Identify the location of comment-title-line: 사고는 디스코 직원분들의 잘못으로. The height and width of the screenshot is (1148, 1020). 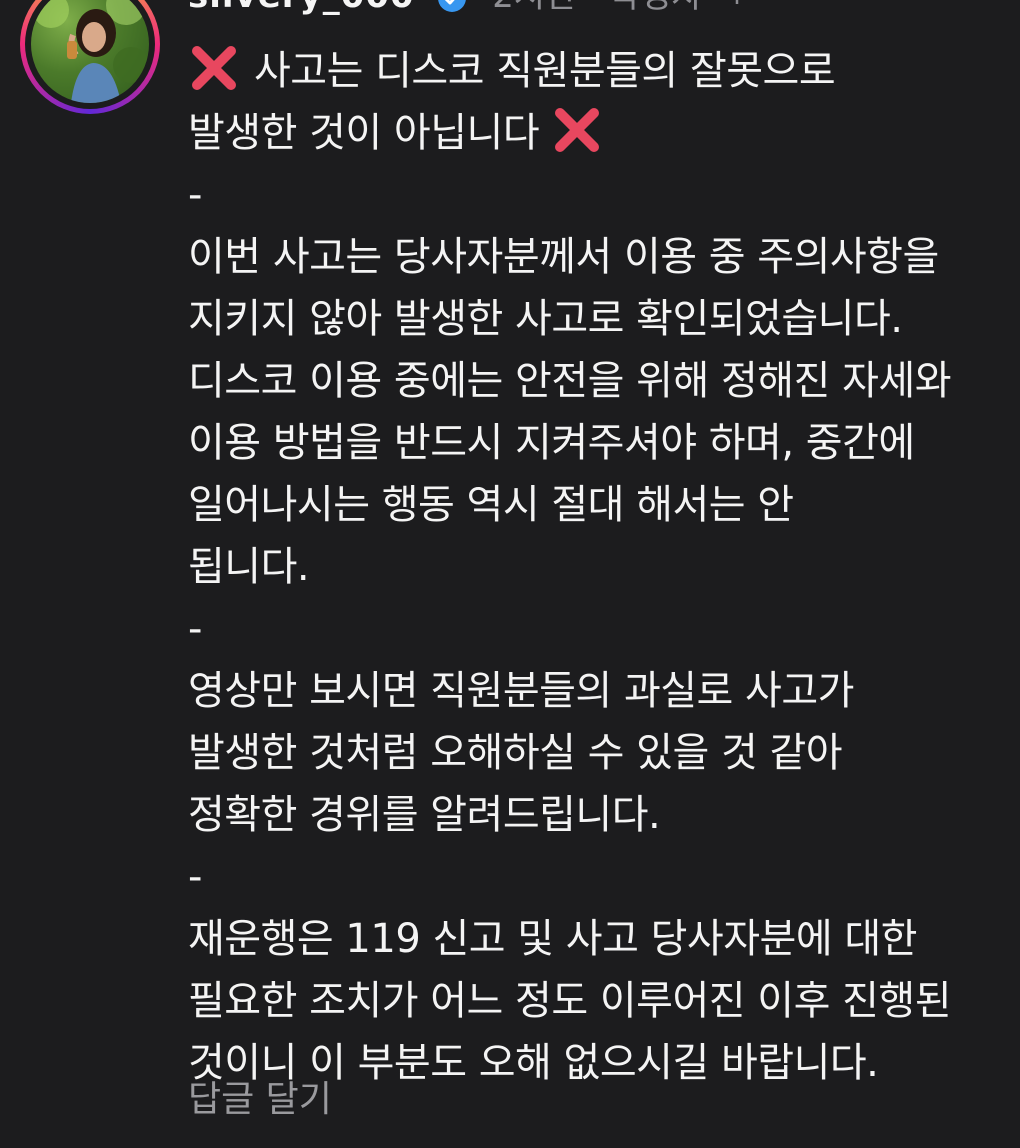
(595, 71).